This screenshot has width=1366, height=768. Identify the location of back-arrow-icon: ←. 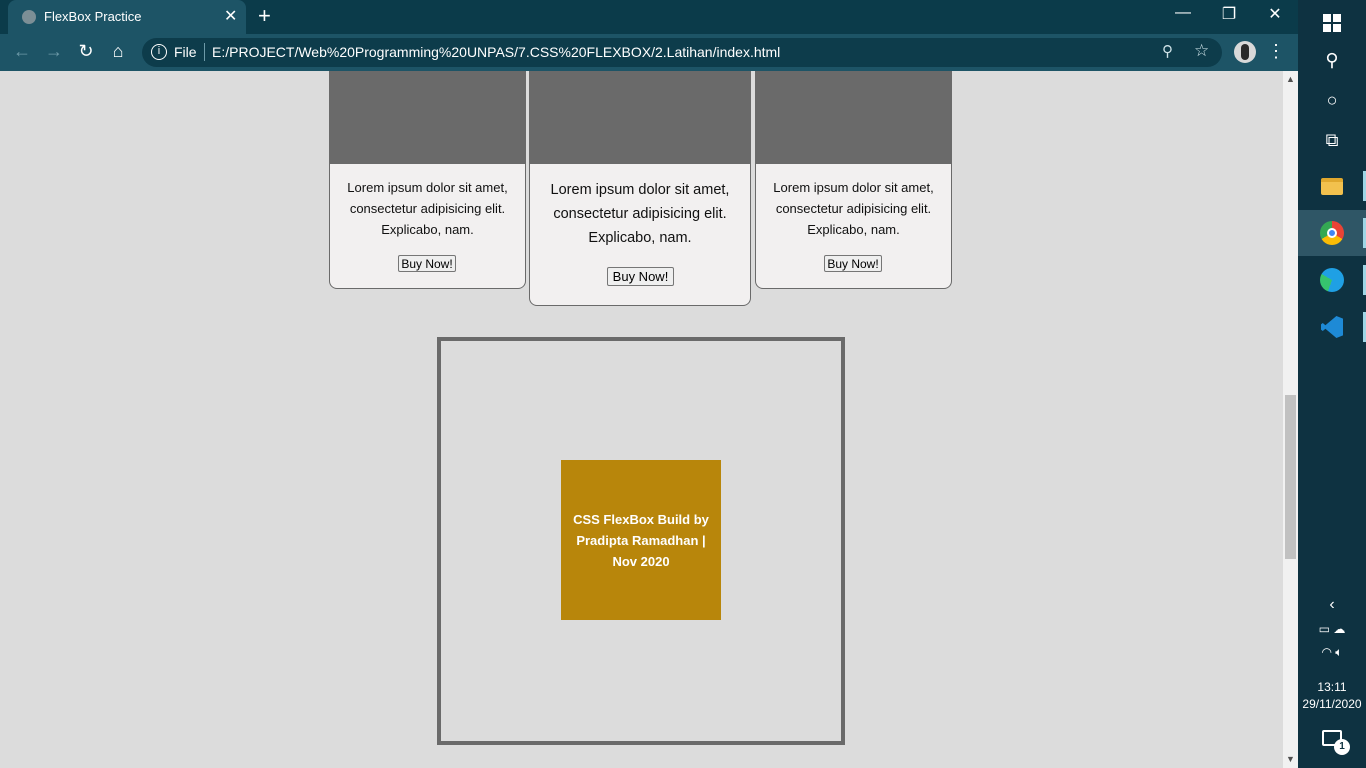
(22, 51).